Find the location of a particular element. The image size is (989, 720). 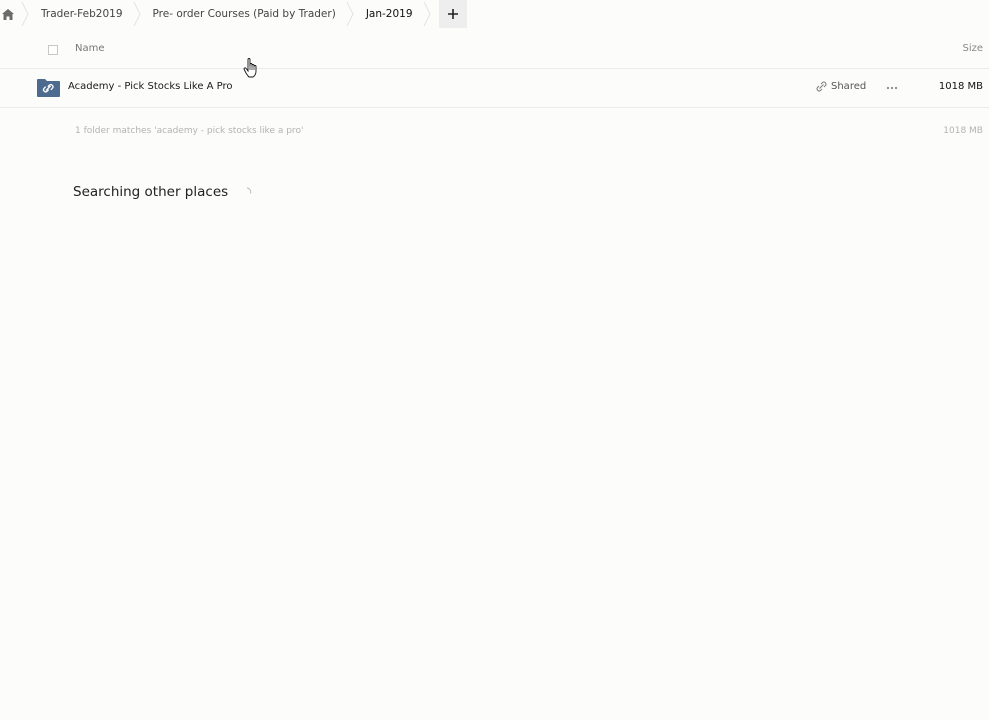

breadcrumb-item-pre-order-courses: Pre- order Courses (Paid by Trader) is located at coordinates (244, 14).